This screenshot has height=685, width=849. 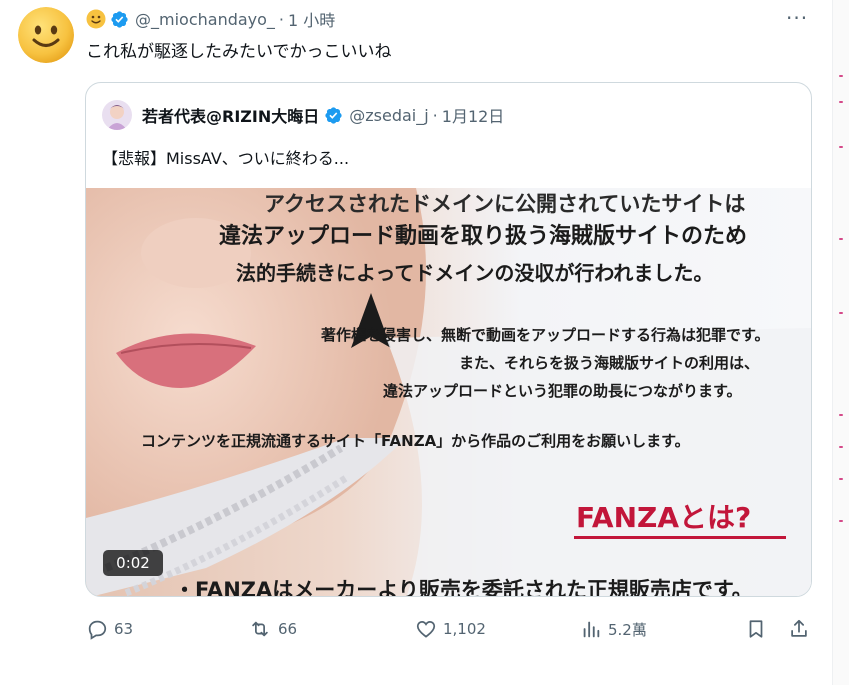 I want to click on overlay-line-4: 著作権を侵害し、無断で動画をアップロードする行為は犯罪です。, so click(x=545, y=335).